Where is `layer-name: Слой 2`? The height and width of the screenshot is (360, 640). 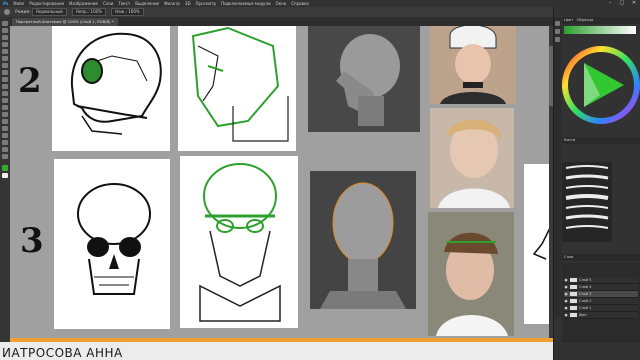
layer-name: Слой 2 is located at coordinates (585, 301).